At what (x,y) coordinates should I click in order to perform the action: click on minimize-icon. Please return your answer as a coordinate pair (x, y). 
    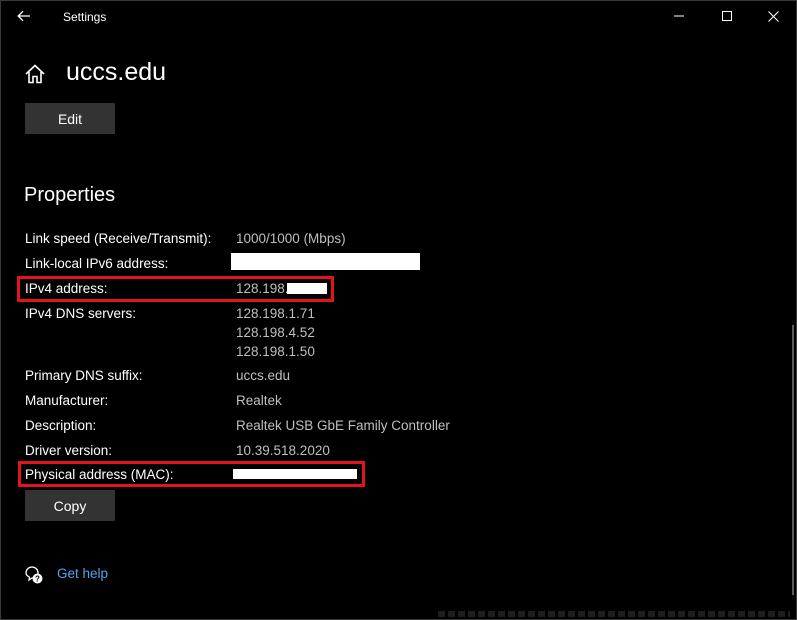
    Looking at the image, I should click on (679, 16).